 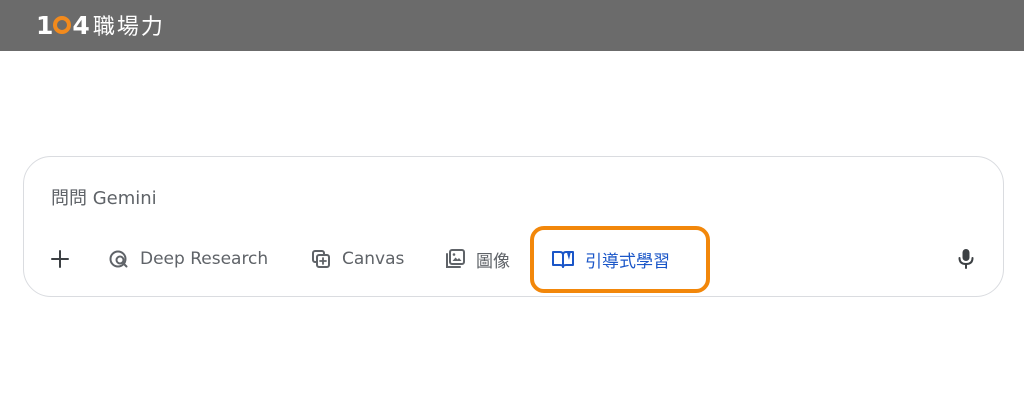 What do you see at coordinates (321, 259) in the screenshot?
I see `canvas-icon` at bounding box center [321, 259].